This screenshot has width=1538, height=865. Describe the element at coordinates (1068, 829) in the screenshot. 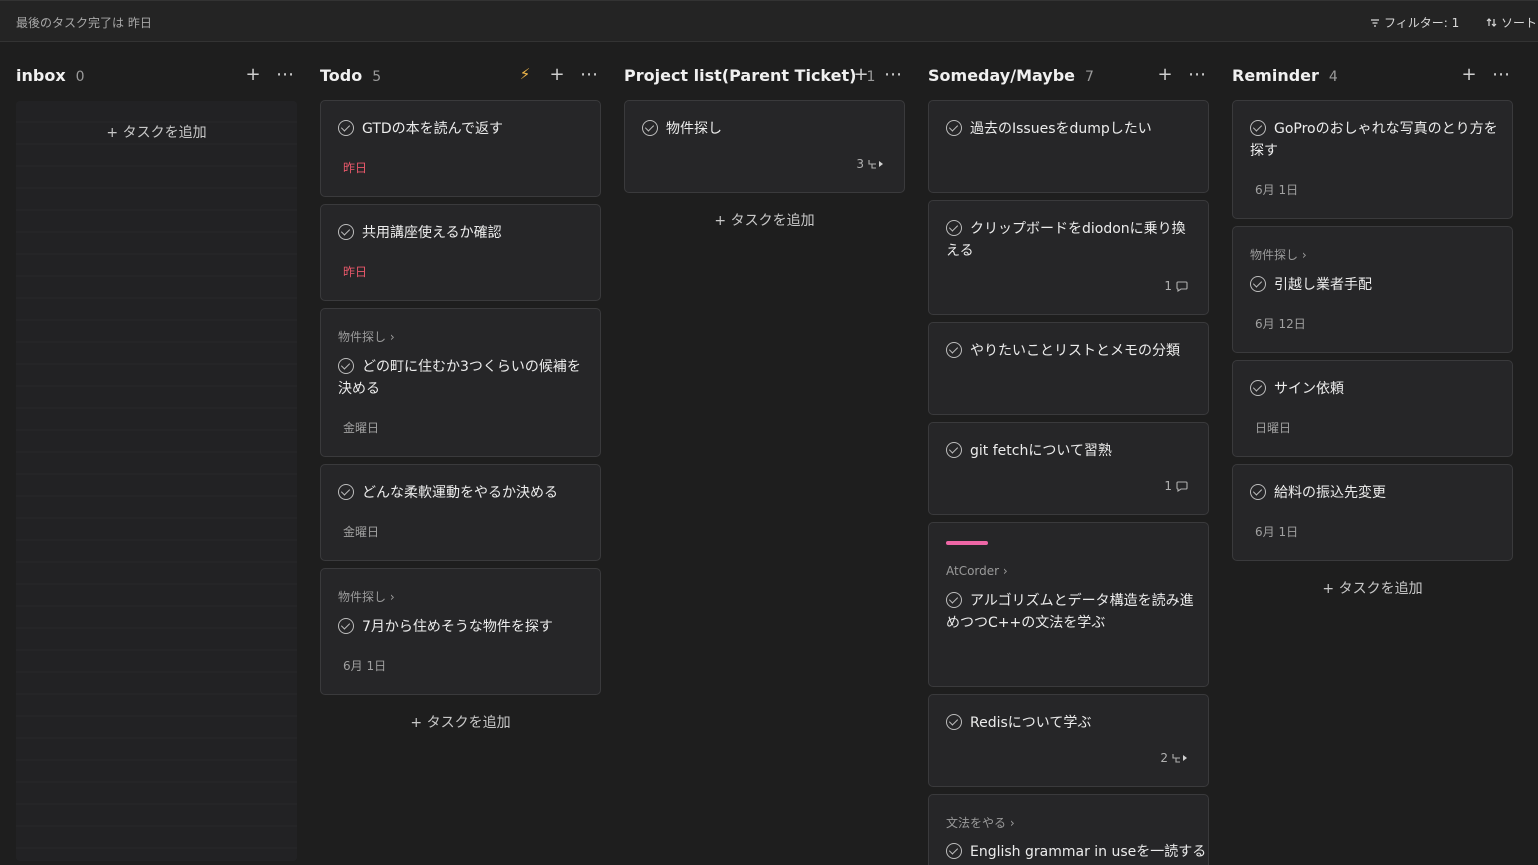

I see `task-card: 文法をやる › English grammar in useを一読する` at that location.